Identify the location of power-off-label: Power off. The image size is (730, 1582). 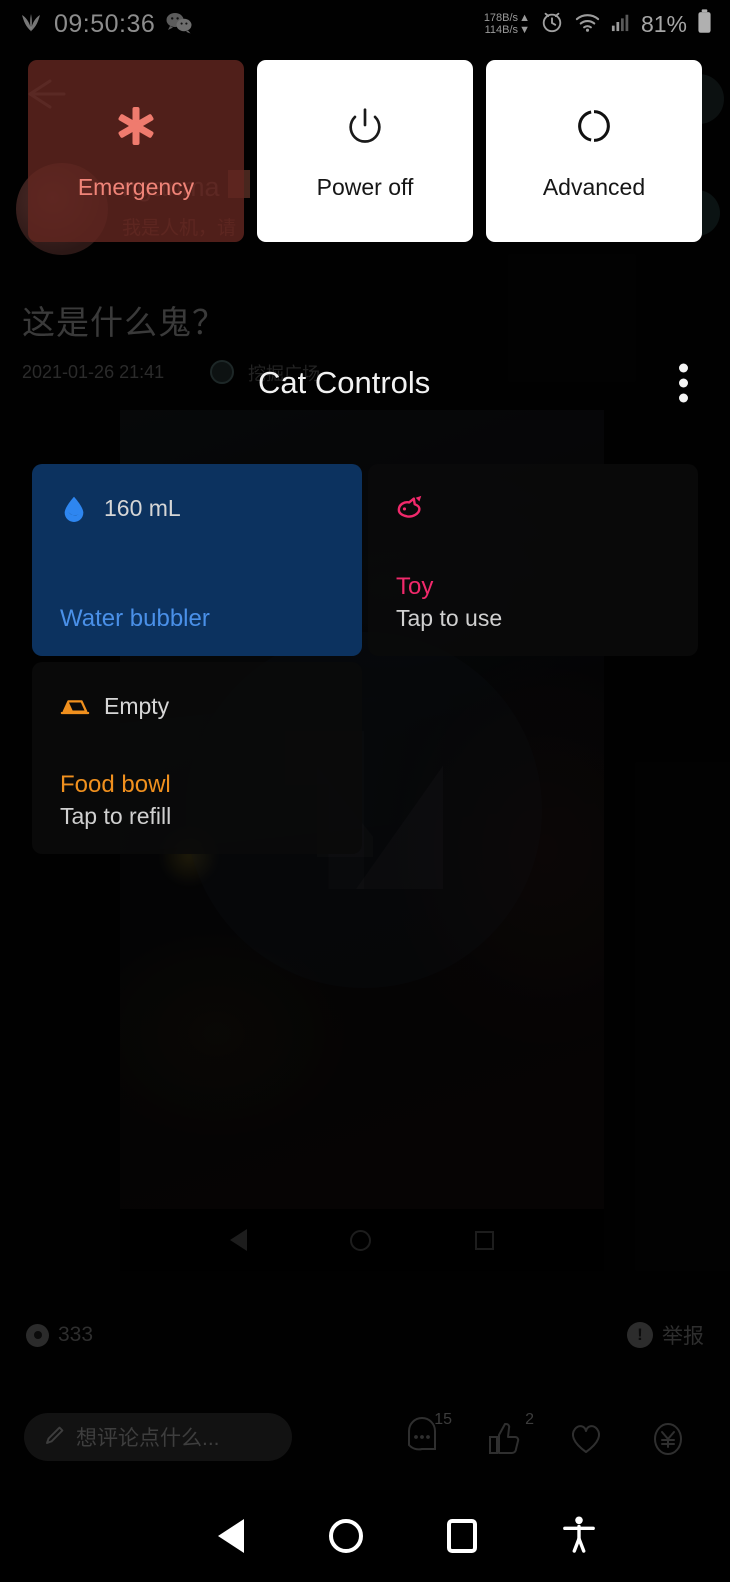
(365, 186).